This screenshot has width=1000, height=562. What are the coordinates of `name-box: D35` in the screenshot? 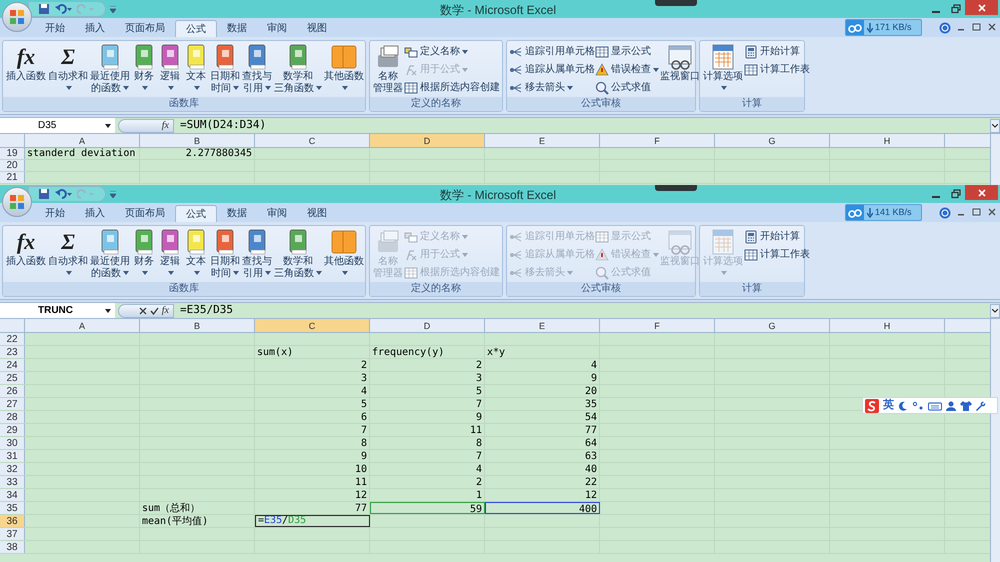 It's located at (57, 125).